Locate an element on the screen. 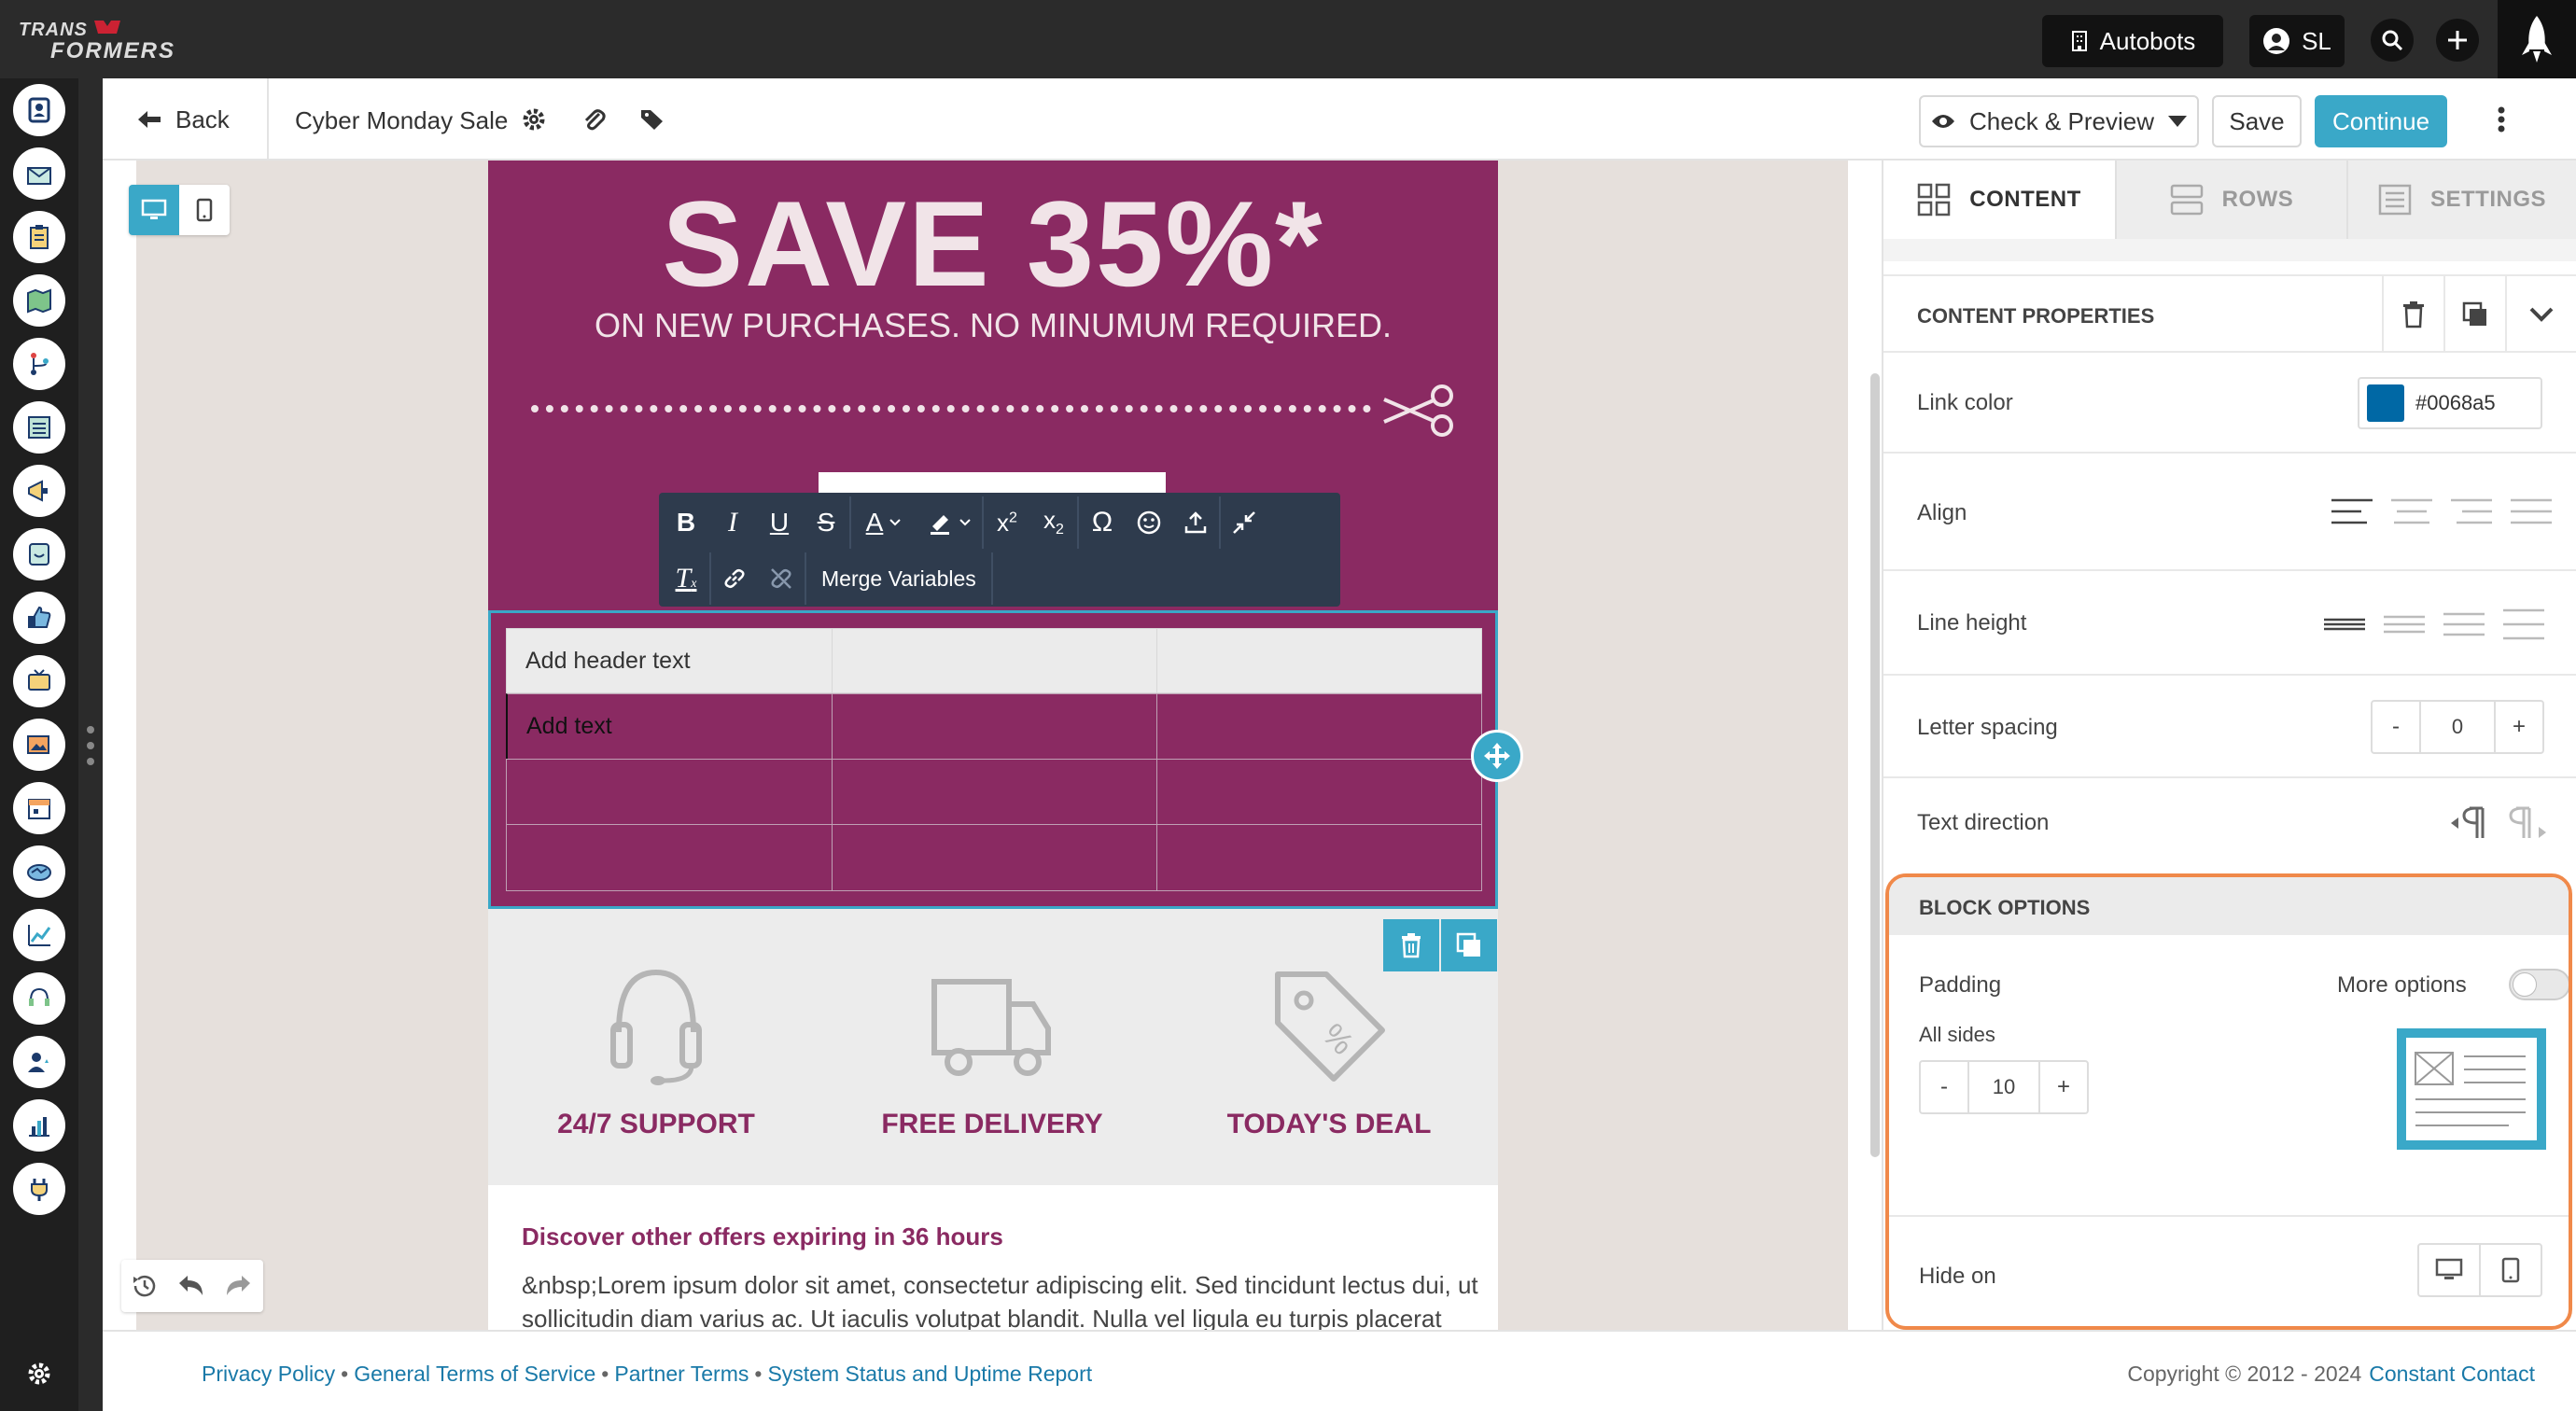 The image size is (2576, 1411). link-button is located at coordinates (734, 578).